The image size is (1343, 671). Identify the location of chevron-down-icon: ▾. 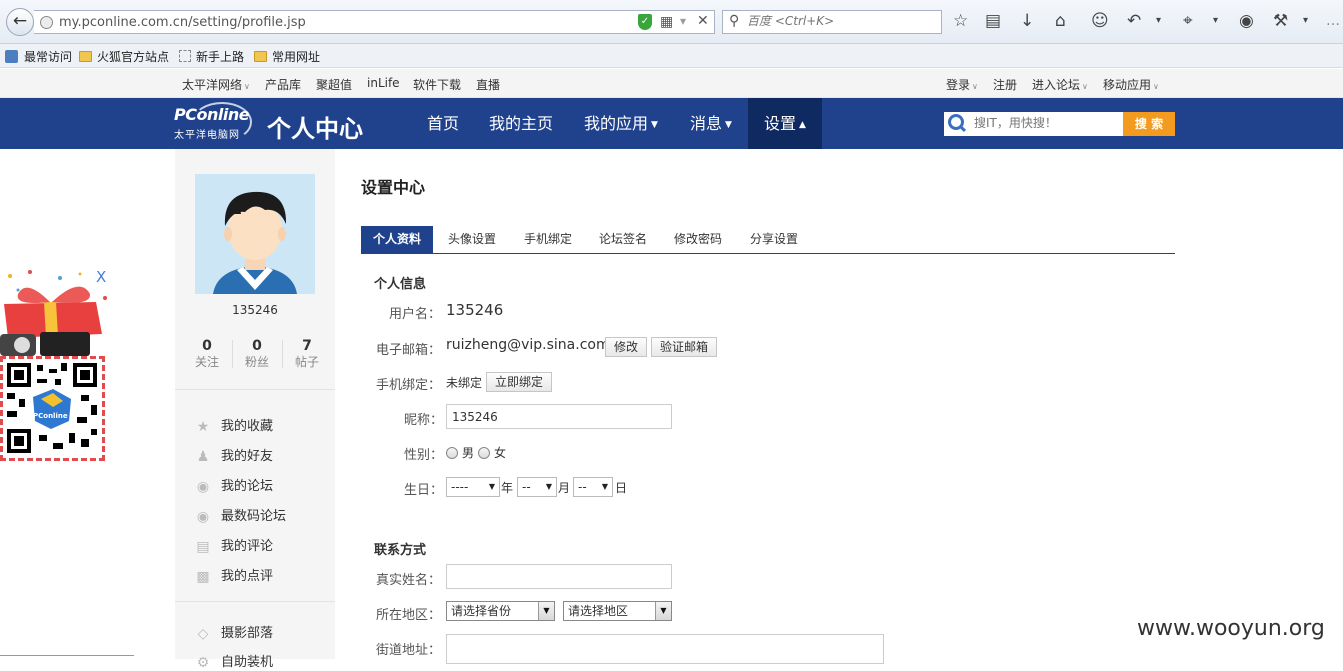
(683, 21).